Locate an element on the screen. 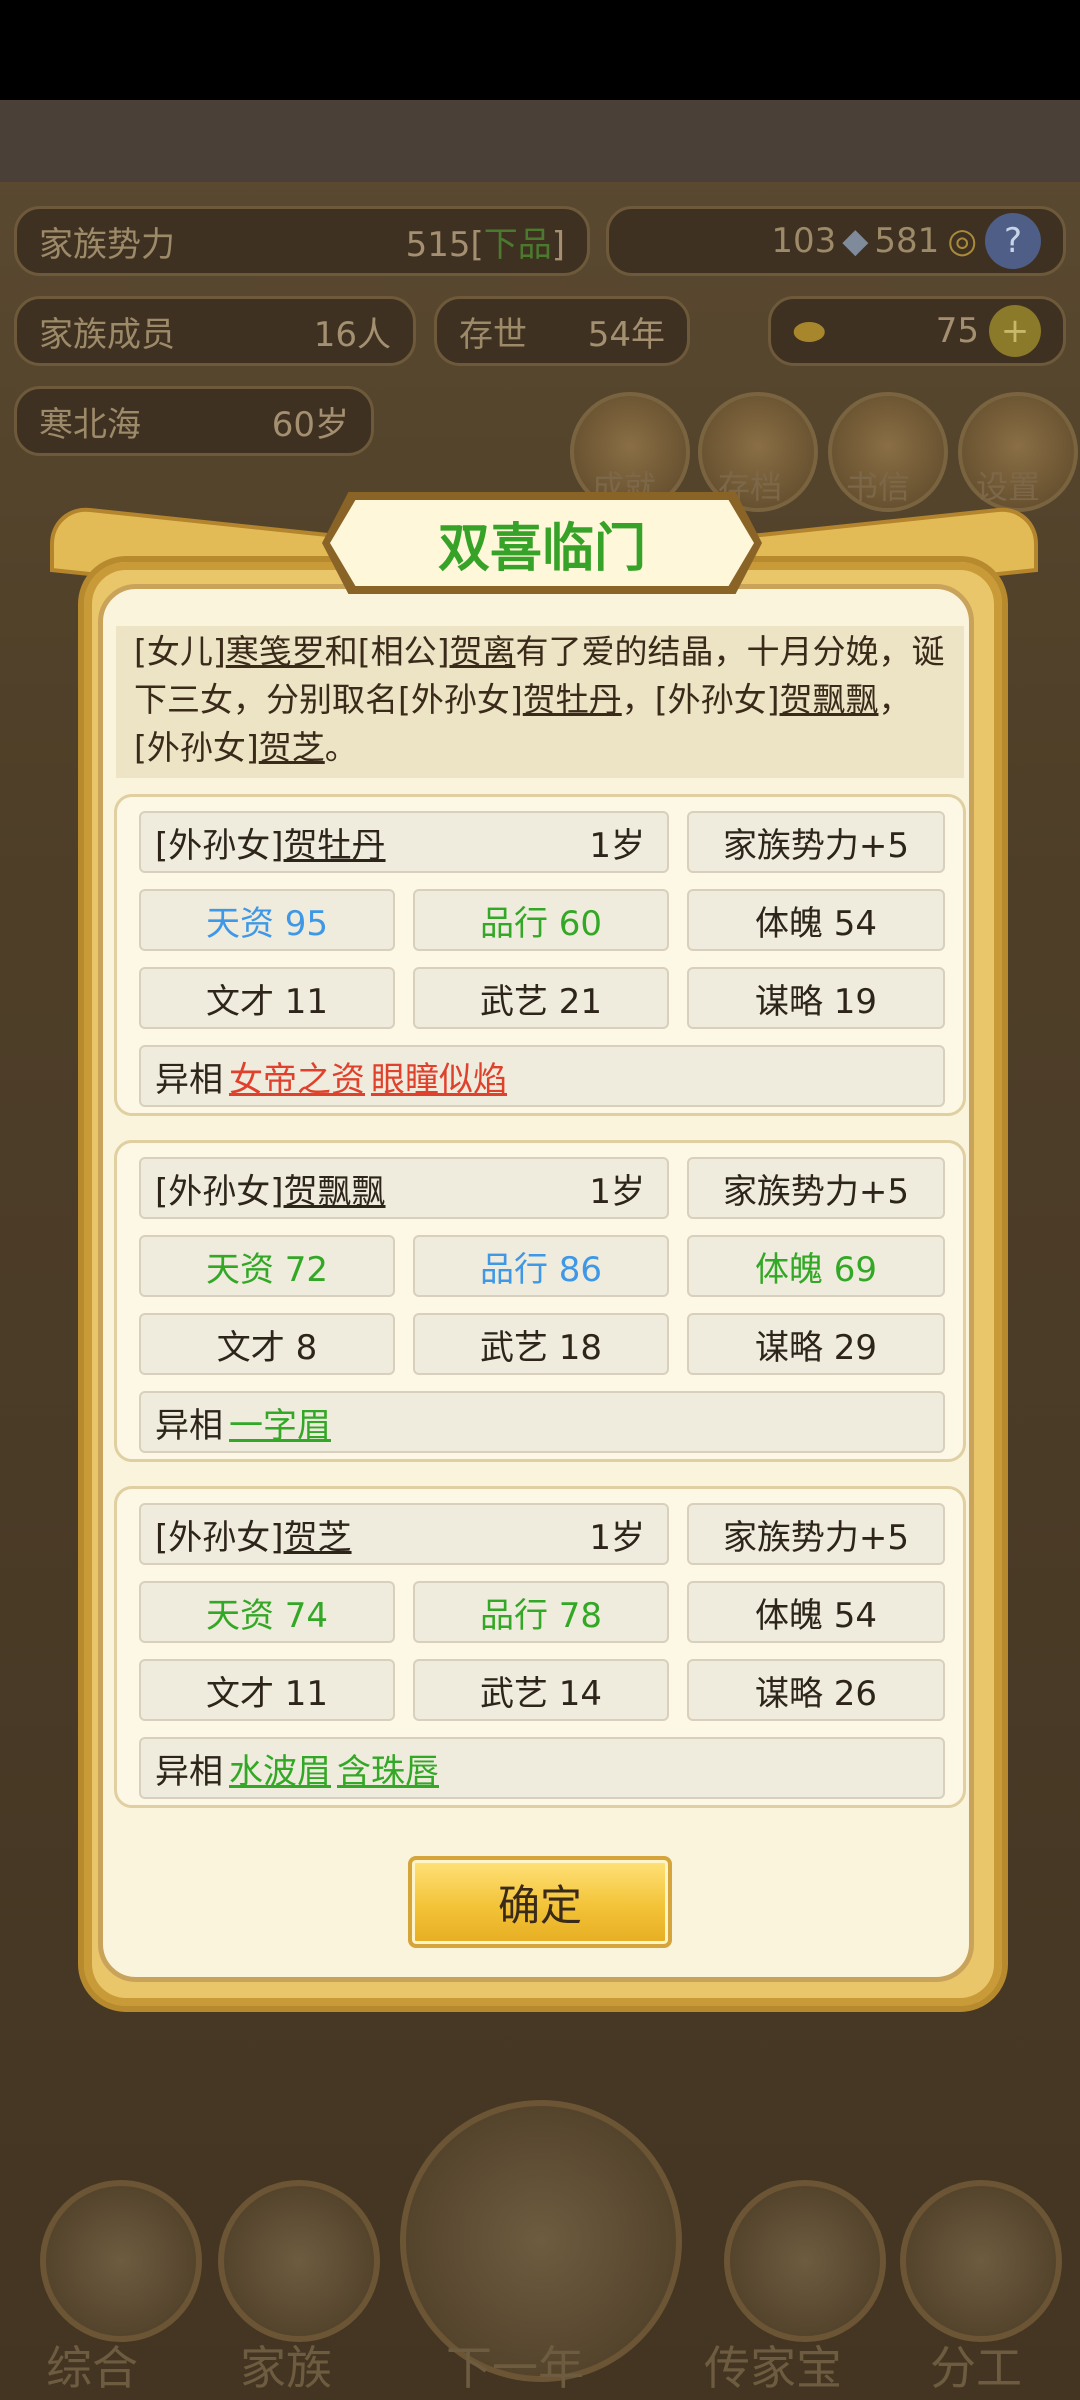  family-nav-icon is located at coordinates (299, 2261).